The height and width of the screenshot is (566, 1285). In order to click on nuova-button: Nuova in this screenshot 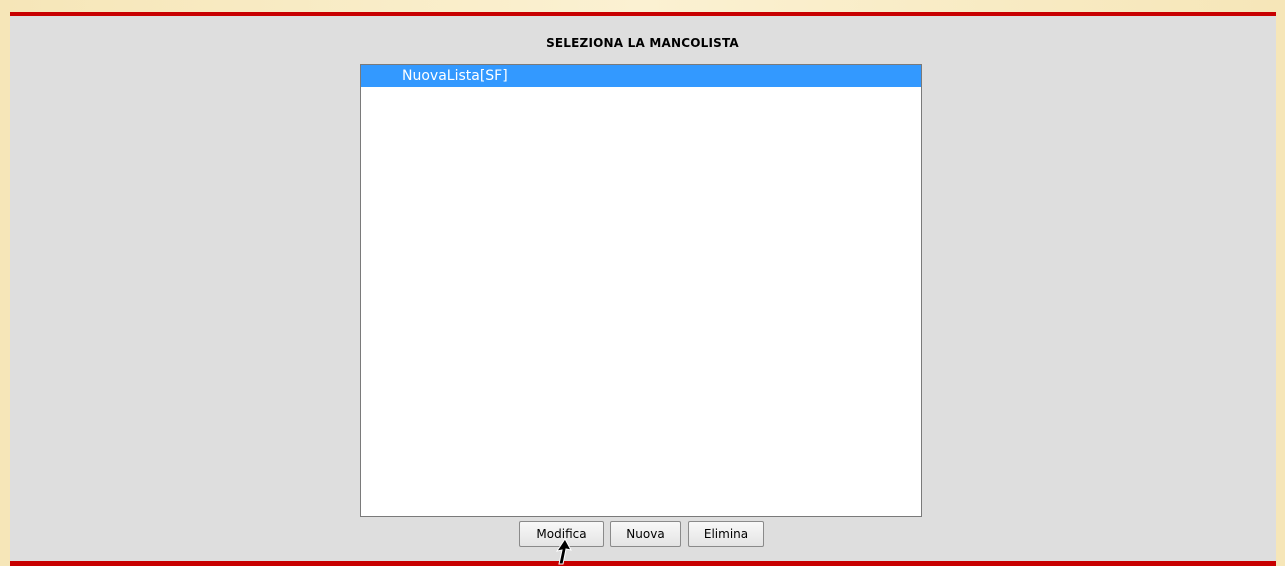, I will do `click(645, 534)`.